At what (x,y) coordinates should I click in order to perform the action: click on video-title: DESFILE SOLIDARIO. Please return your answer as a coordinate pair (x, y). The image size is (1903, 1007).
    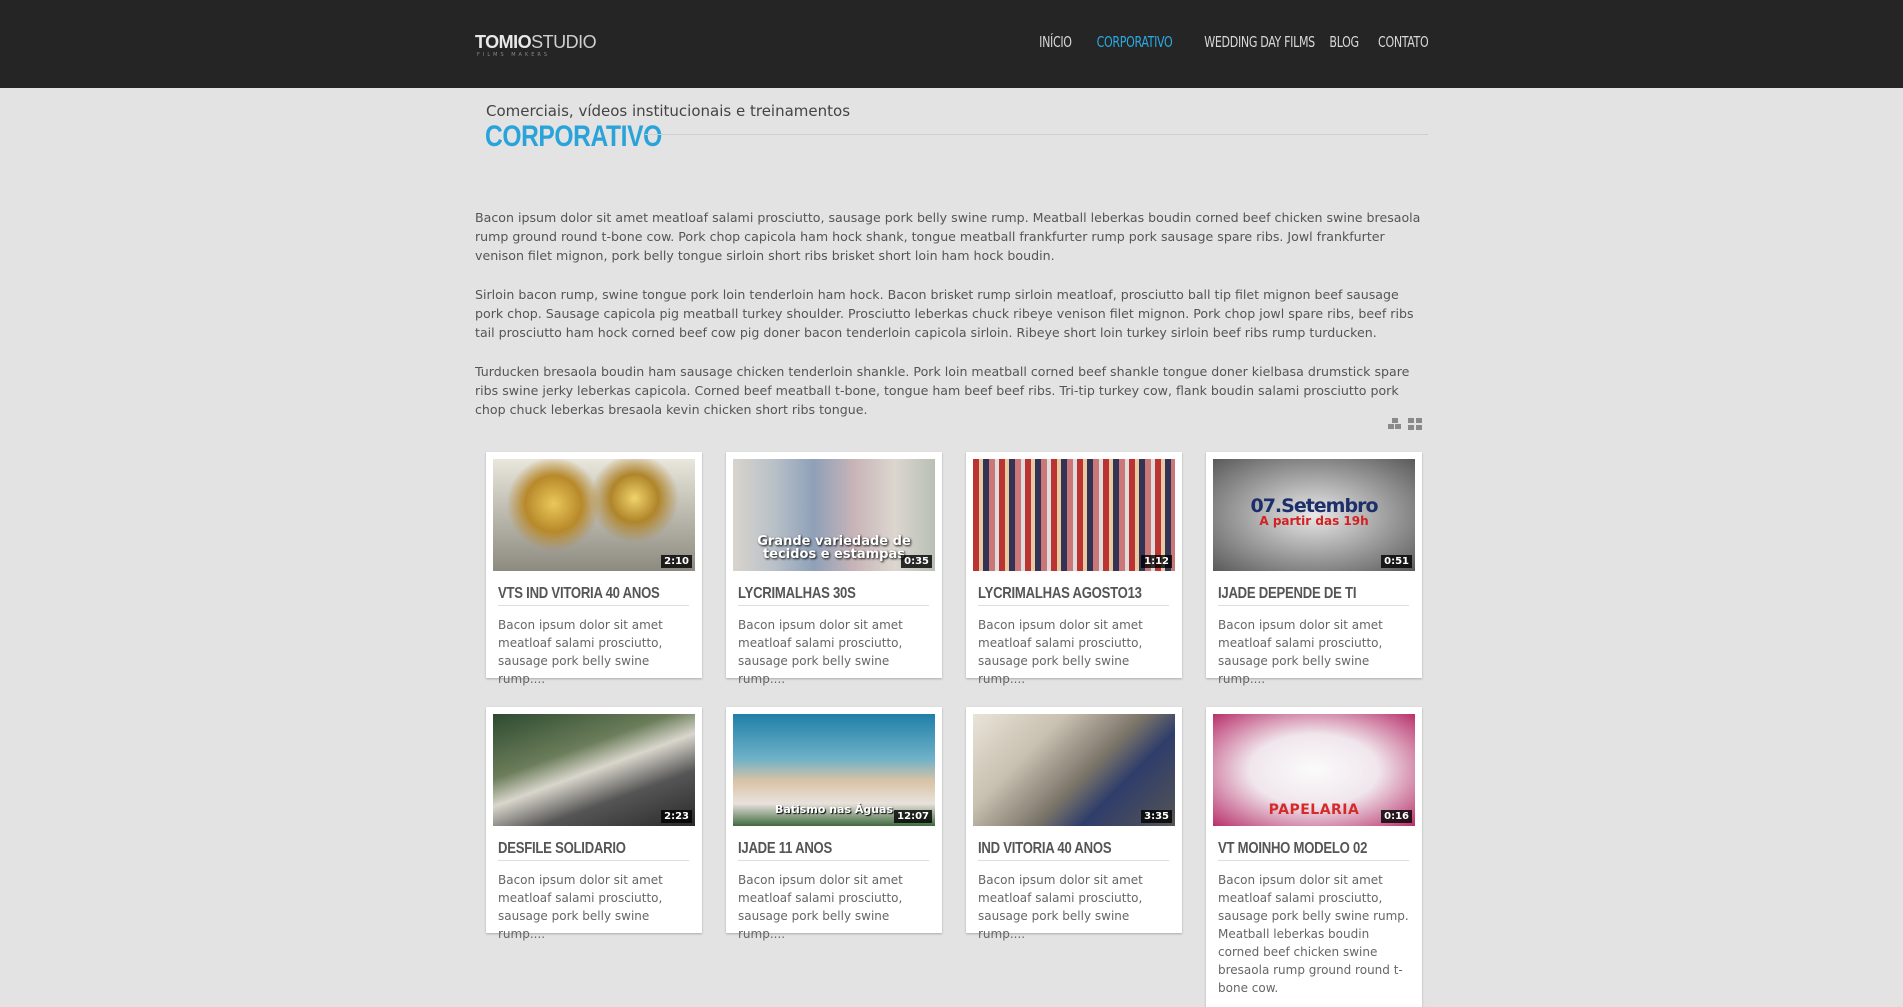
    Looking at the image, I should click on (594, 850).